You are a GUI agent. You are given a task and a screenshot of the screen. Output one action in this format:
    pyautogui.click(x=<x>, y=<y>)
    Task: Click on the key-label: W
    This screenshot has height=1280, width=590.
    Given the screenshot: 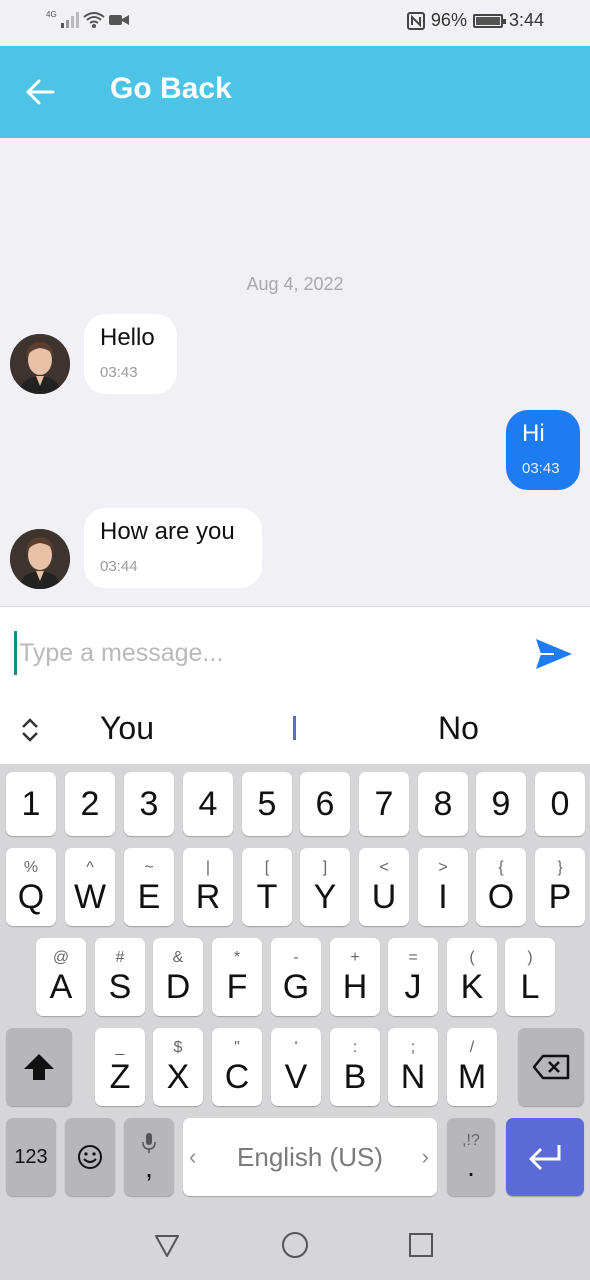 What is the action you would take?
    pyautogui.click(x=90, y=897)
    